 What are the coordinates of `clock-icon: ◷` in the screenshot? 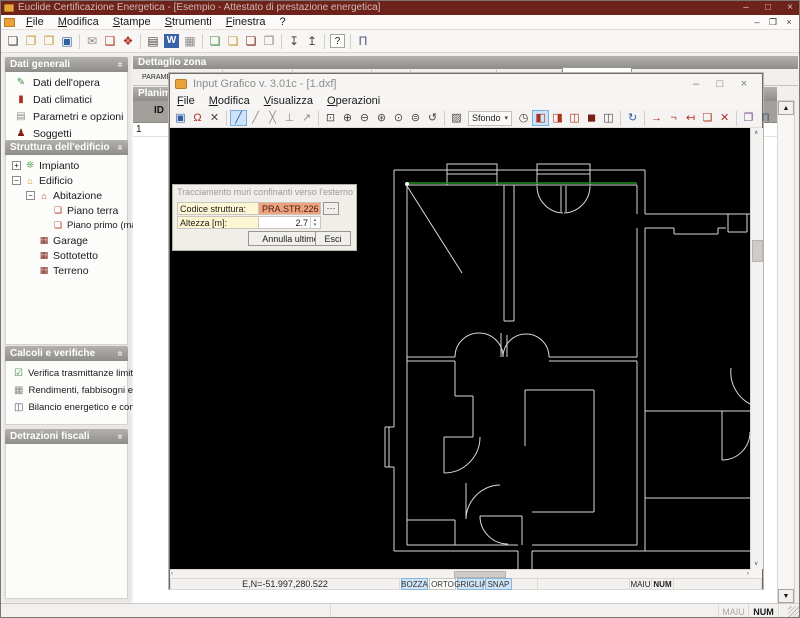 It's located at (523, 118).